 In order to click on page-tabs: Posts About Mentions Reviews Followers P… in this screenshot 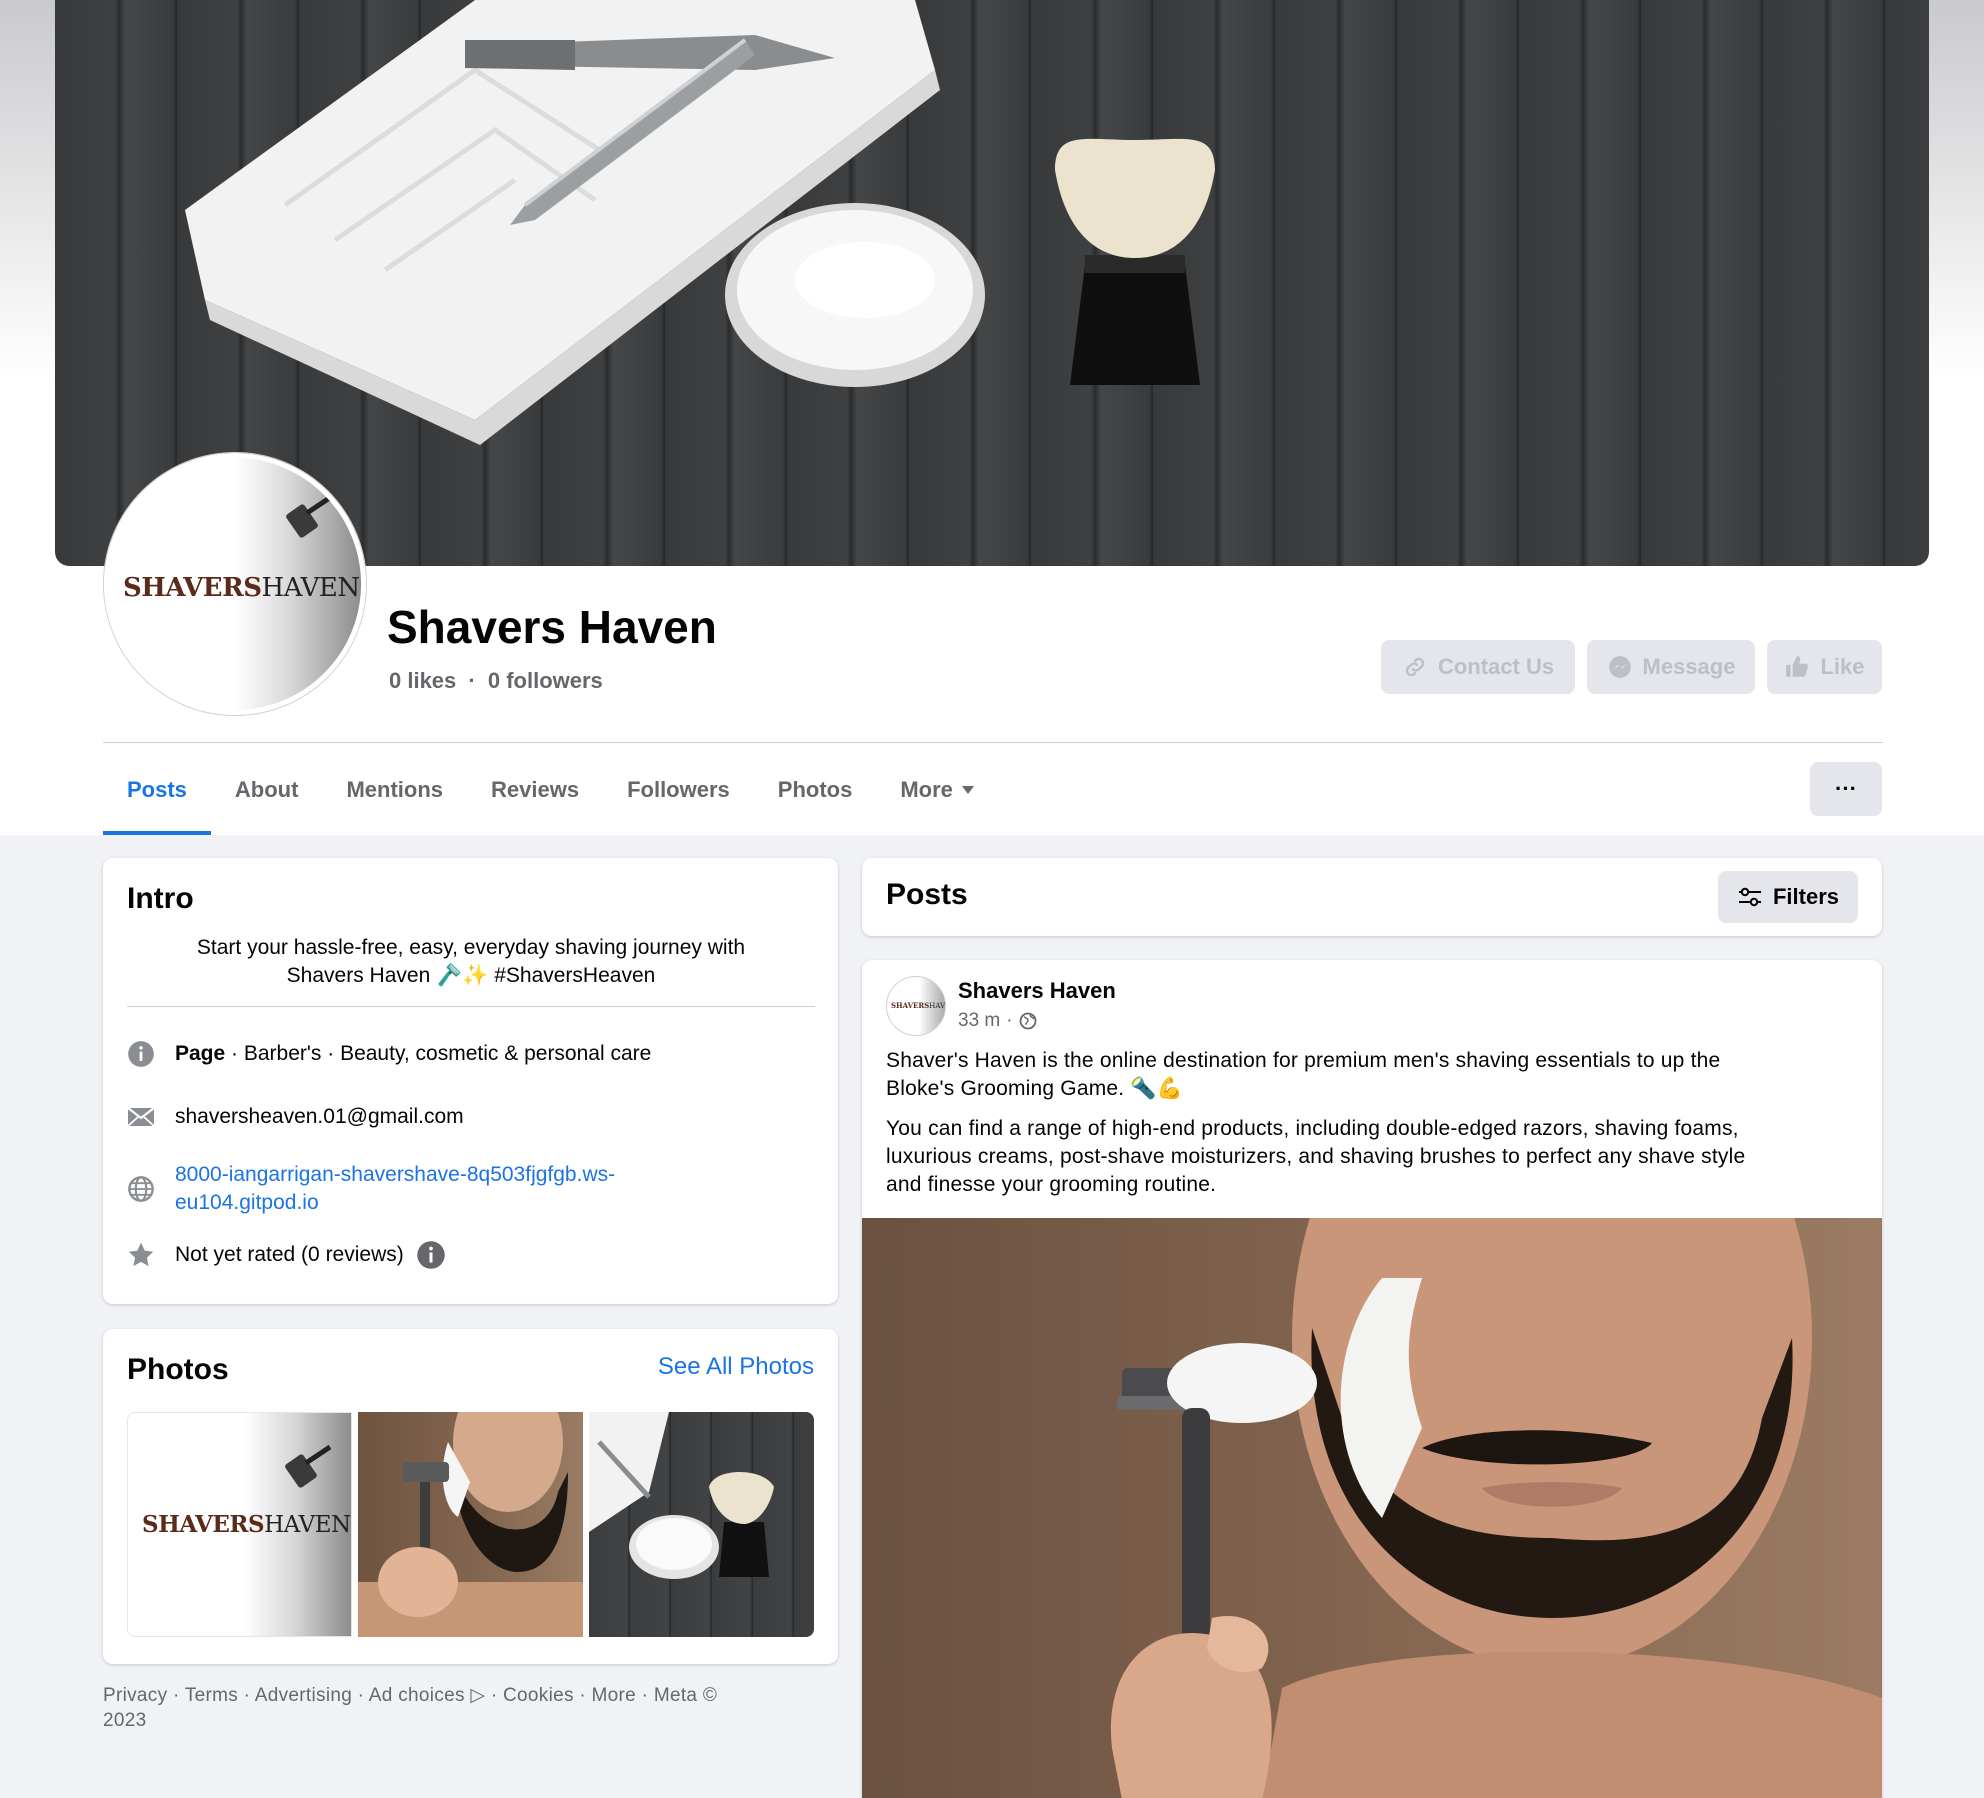, I will do `click(551, 790)`.